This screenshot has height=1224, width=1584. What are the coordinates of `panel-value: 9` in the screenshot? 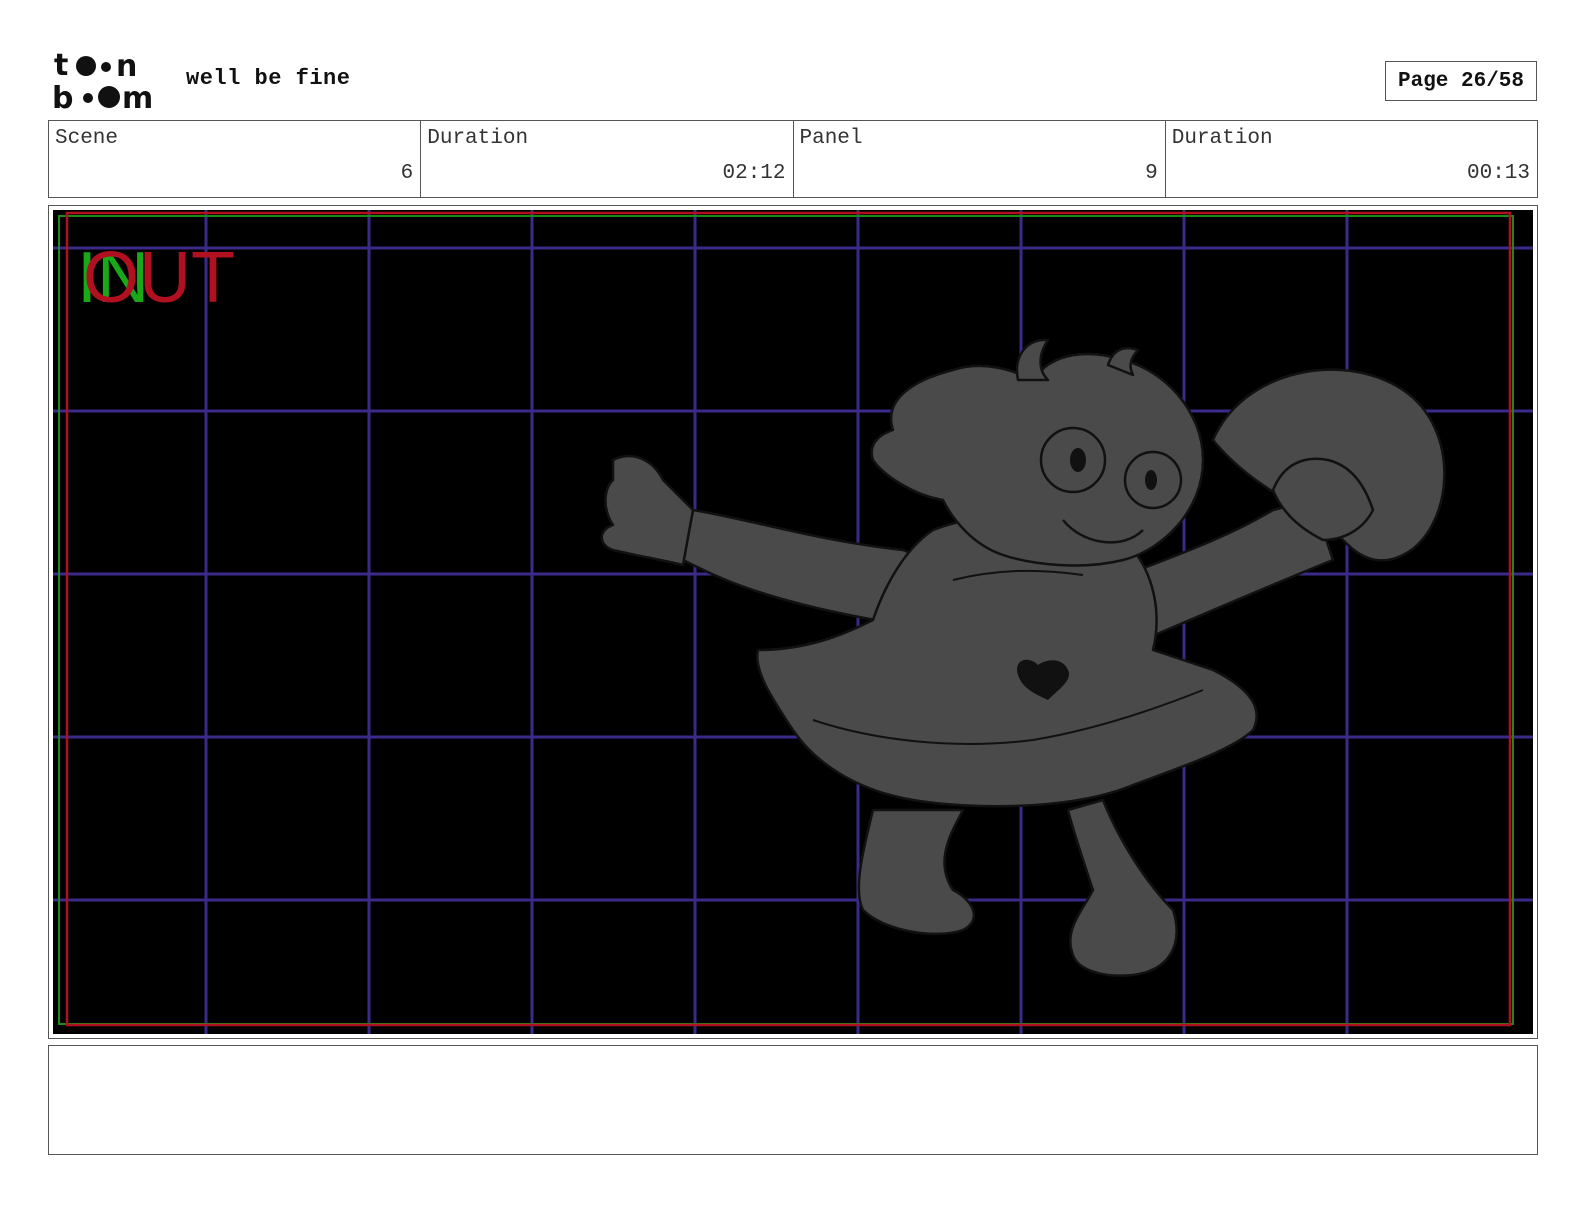 It's located at (1151, 173).